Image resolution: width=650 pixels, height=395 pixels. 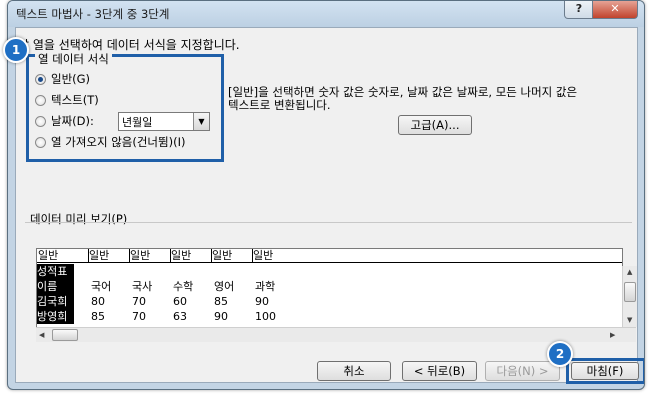 What do you see at coordinates (279, 105) in the screenshot?
I see `description-line-2: 텍스트로 변환됩니다.` at bounding box center [279, 105].